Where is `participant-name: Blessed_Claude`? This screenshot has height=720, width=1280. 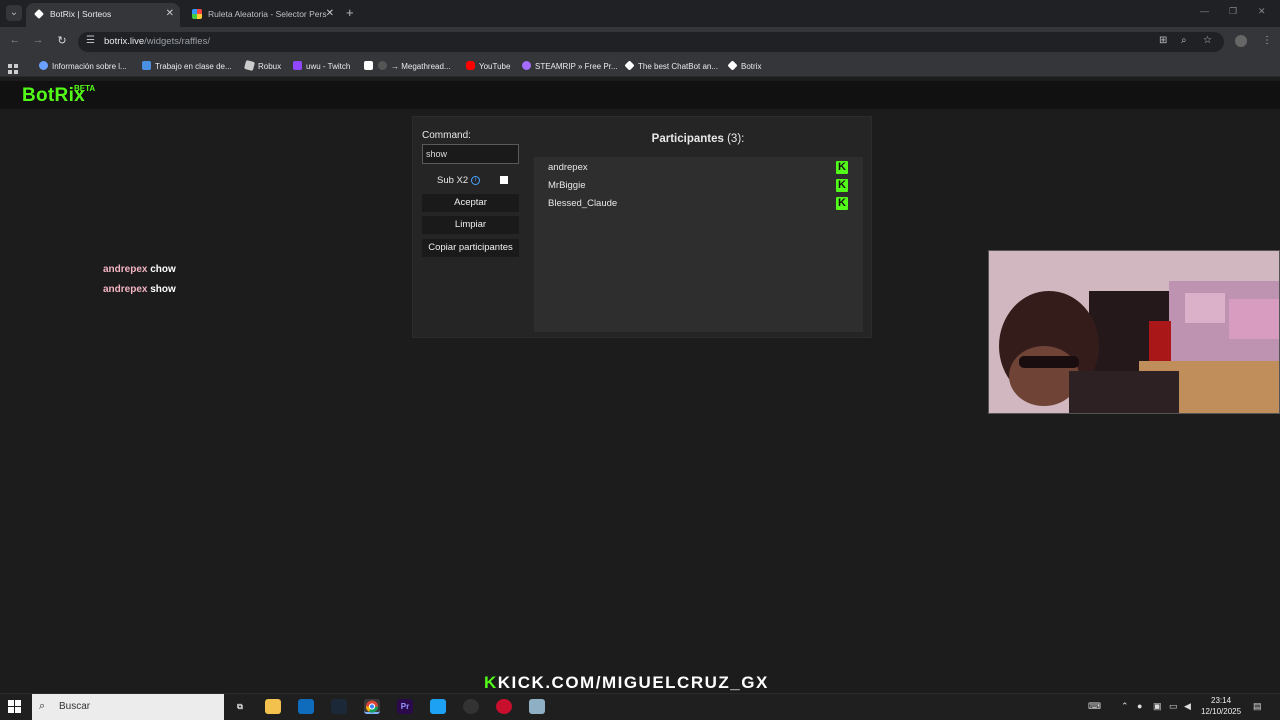
participant-name: Blessed_Claude is located at coordinates (583, 203).